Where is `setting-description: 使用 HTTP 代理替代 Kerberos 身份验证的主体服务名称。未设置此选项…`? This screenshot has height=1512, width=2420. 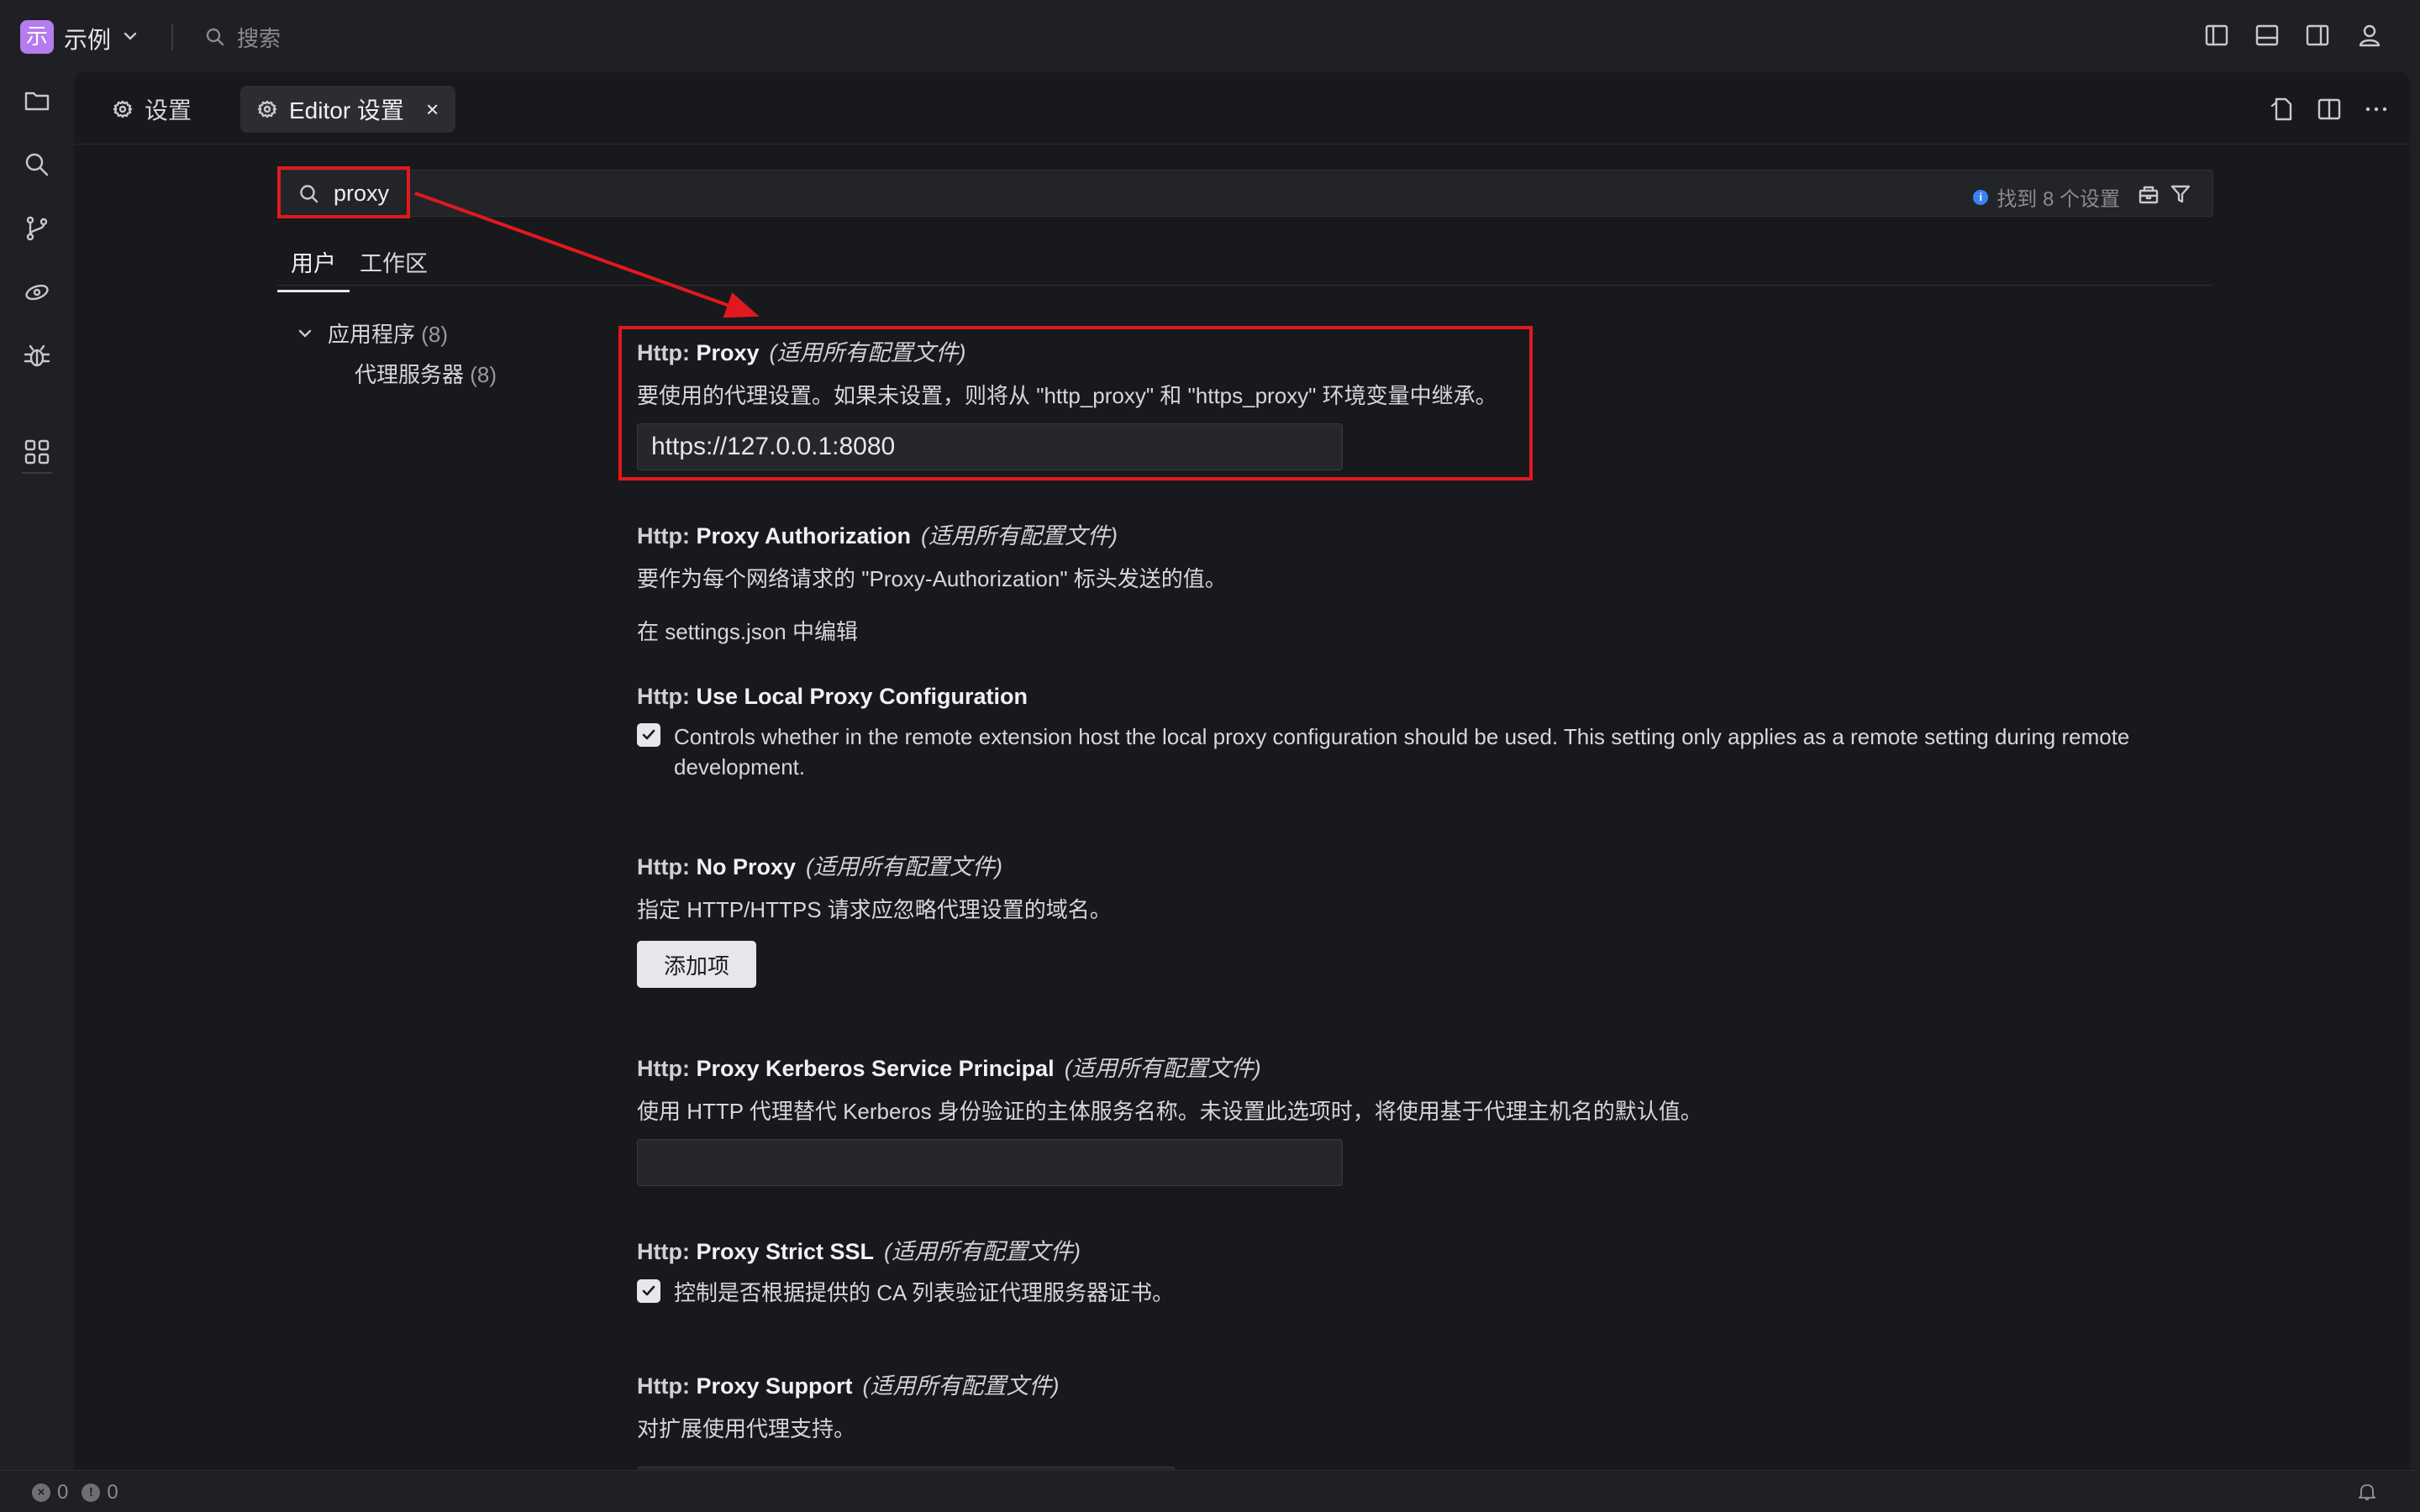
setting-description: 使用 HTTP 代理替代 Kerberos 身份验证的主体服务名称。未设置此选项… is located at coordinates (1169, 1111).